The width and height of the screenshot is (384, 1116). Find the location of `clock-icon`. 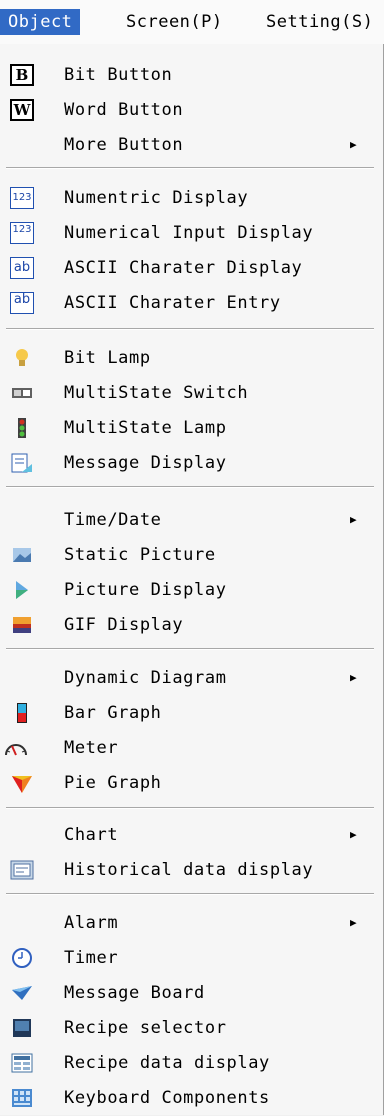

clock-icon is located at coordinates (22, 958).